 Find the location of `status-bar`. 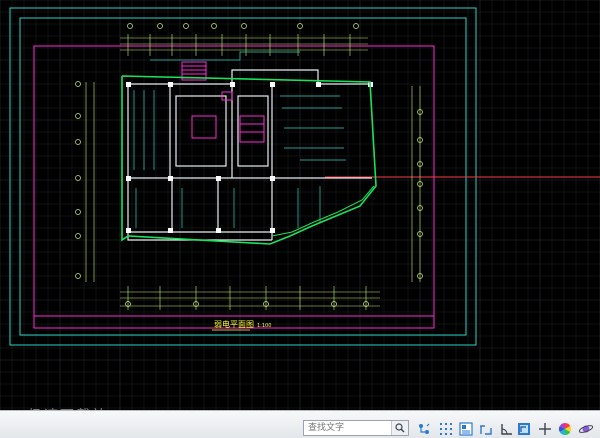

status-bar is located at coordinates (300, 424).